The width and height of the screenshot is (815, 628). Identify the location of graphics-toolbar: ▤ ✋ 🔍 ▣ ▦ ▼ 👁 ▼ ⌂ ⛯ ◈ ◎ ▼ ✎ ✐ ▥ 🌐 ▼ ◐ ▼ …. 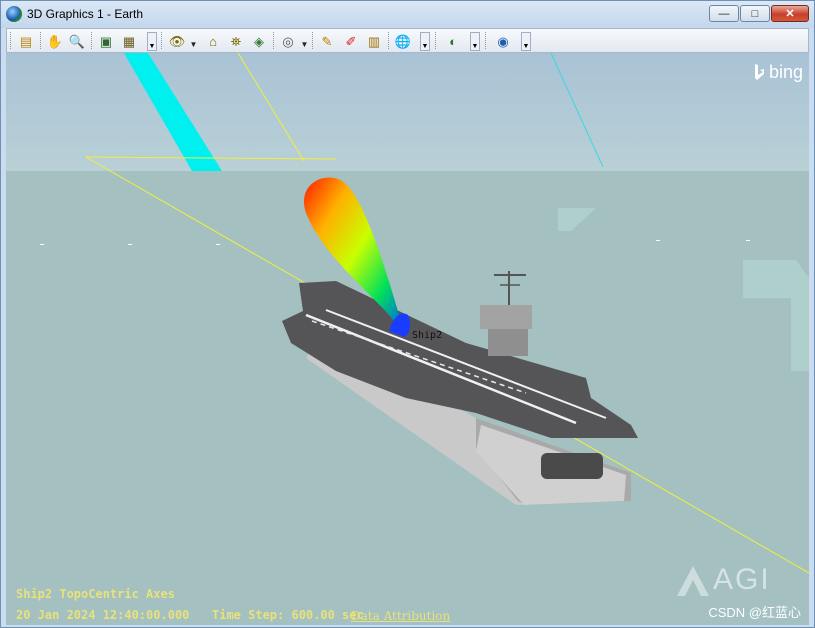
(407, 40).